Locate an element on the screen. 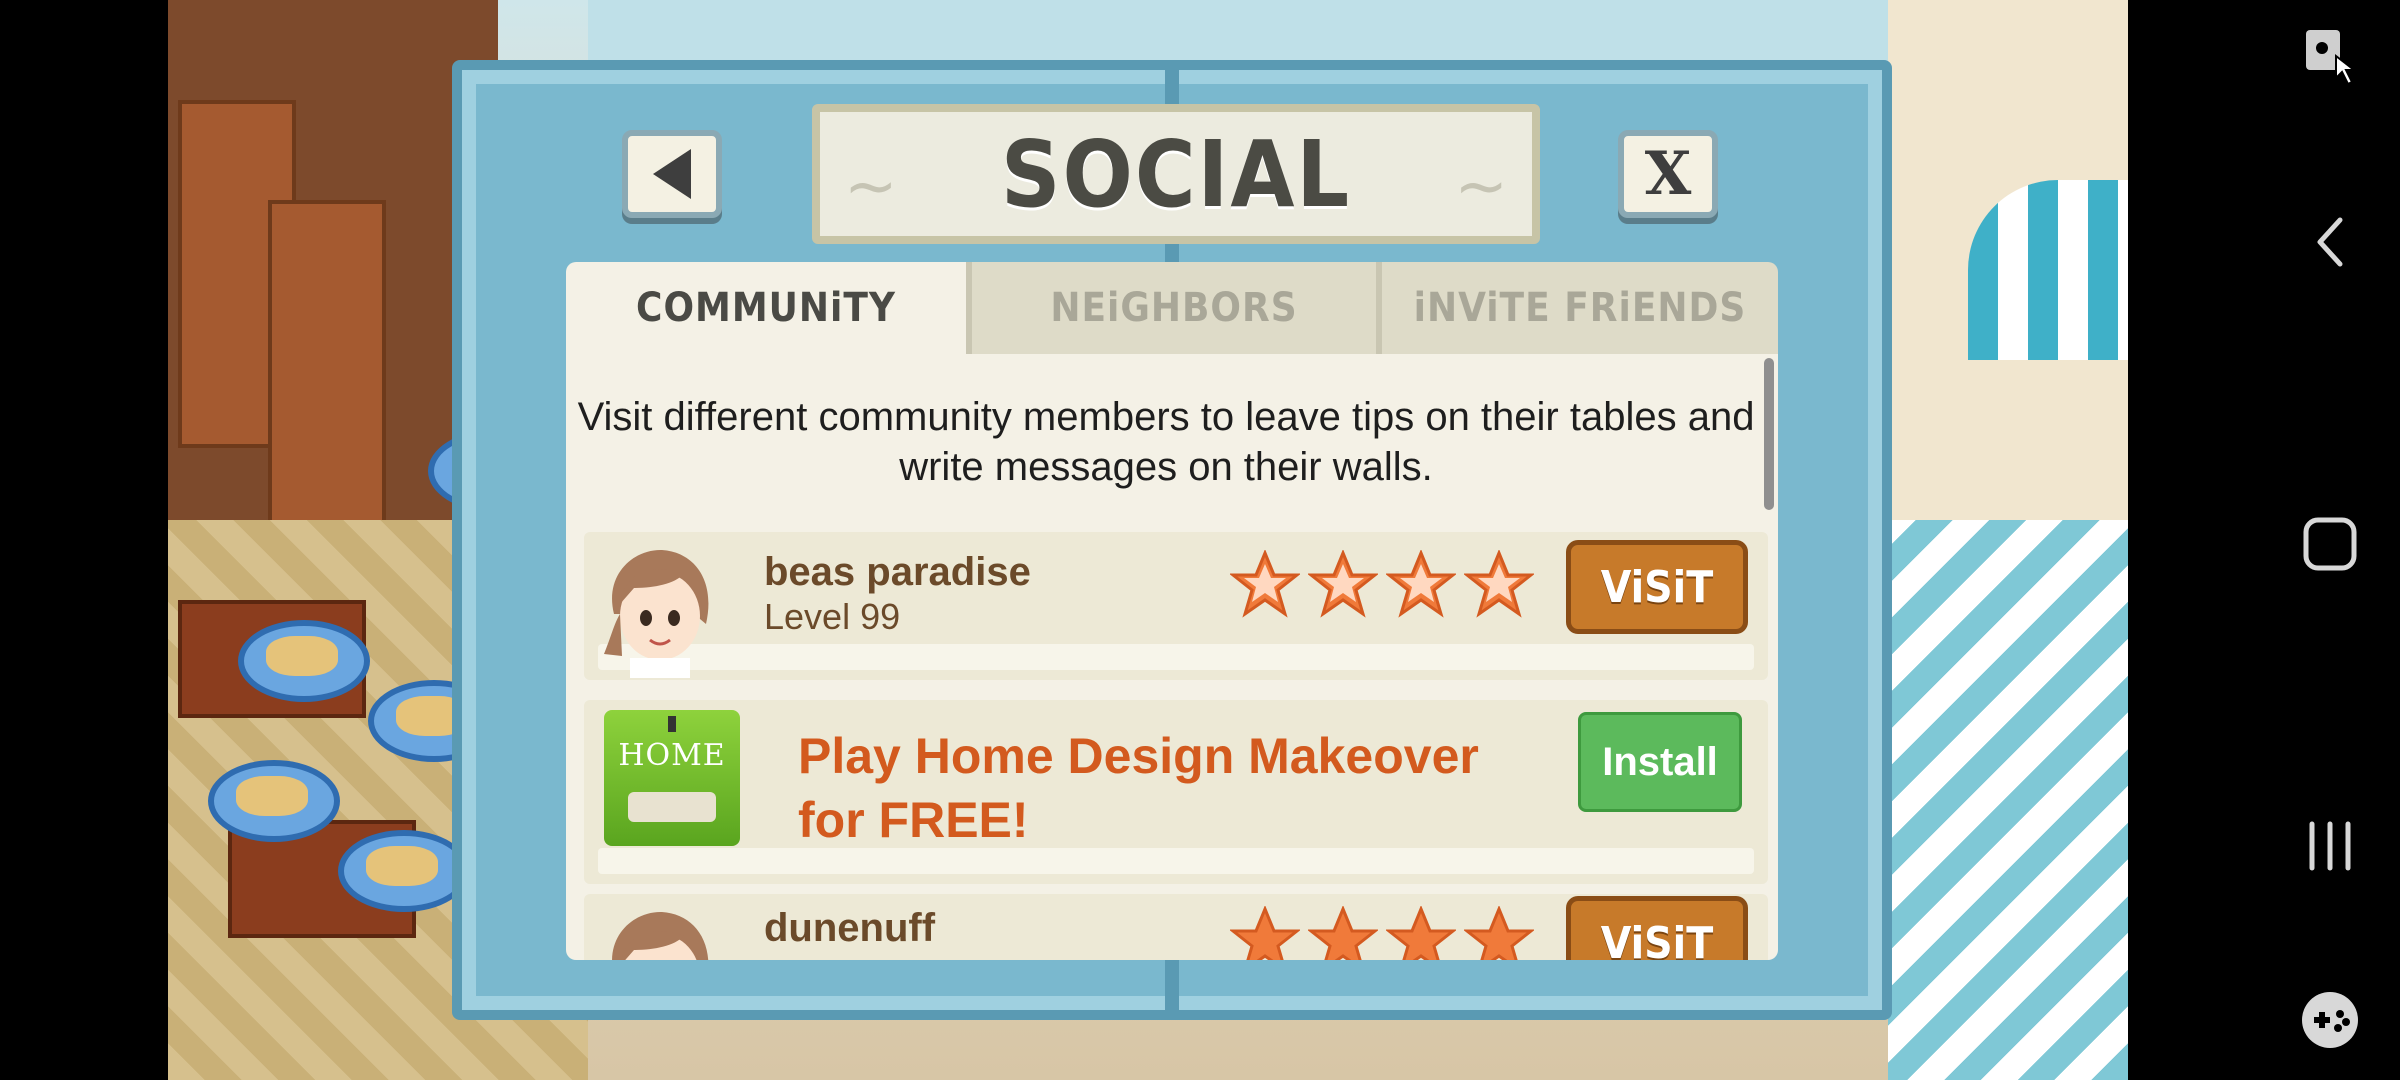  install-button: Install is located at coordinates (1660, 762).